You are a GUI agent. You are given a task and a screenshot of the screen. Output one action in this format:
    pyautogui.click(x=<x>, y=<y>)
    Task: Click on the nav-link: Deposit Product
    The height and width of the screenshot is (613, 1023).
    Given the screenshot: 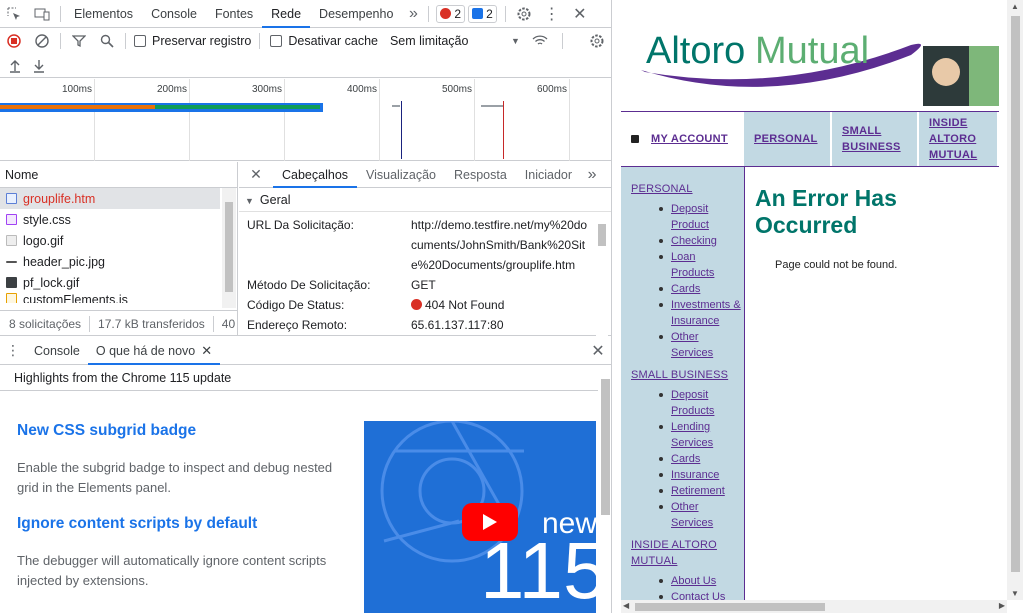 What is the action you would take?
    pyautogui.click(x=700, y=217)
    